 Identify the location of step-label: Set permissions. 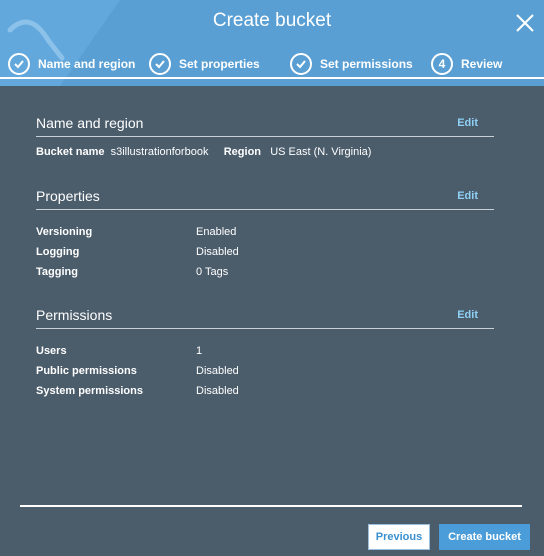
(366, 64).